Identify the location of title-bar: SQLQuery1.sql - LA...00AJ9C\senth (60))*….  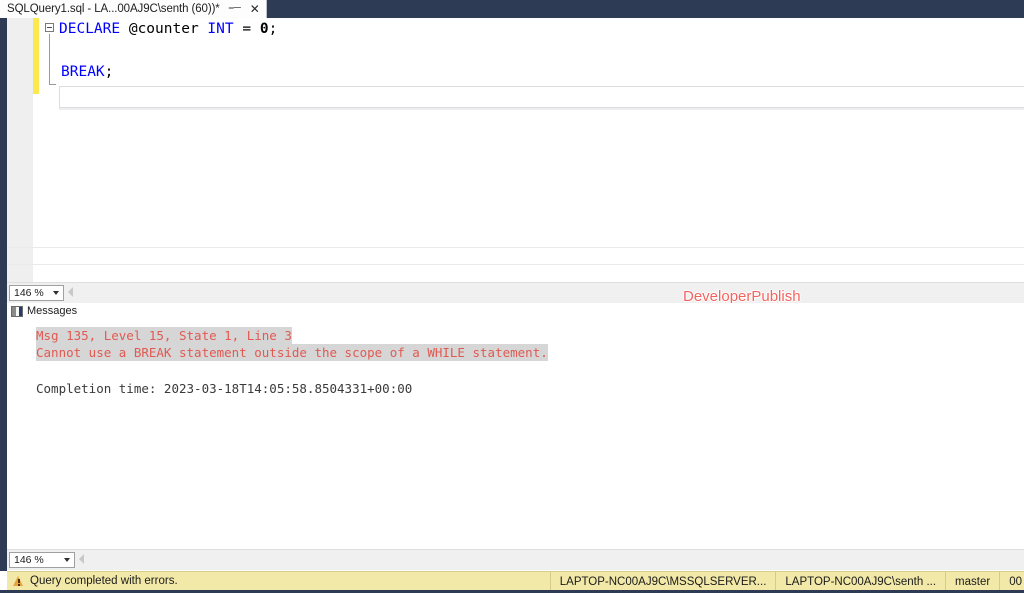
(512, 9).